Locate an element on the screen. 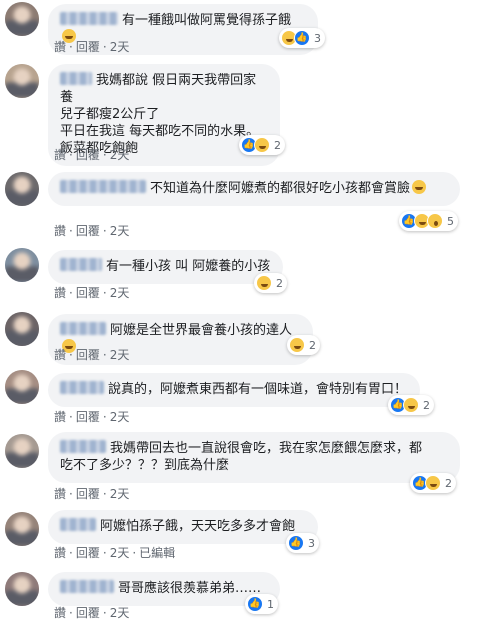 Image resolution: width=482 pixels, height=630 pixels. comment-bubble: 不知道為什麼阿嬤煮的都很好吃小孩都會賞臉 is located at coordinates (254, 189).